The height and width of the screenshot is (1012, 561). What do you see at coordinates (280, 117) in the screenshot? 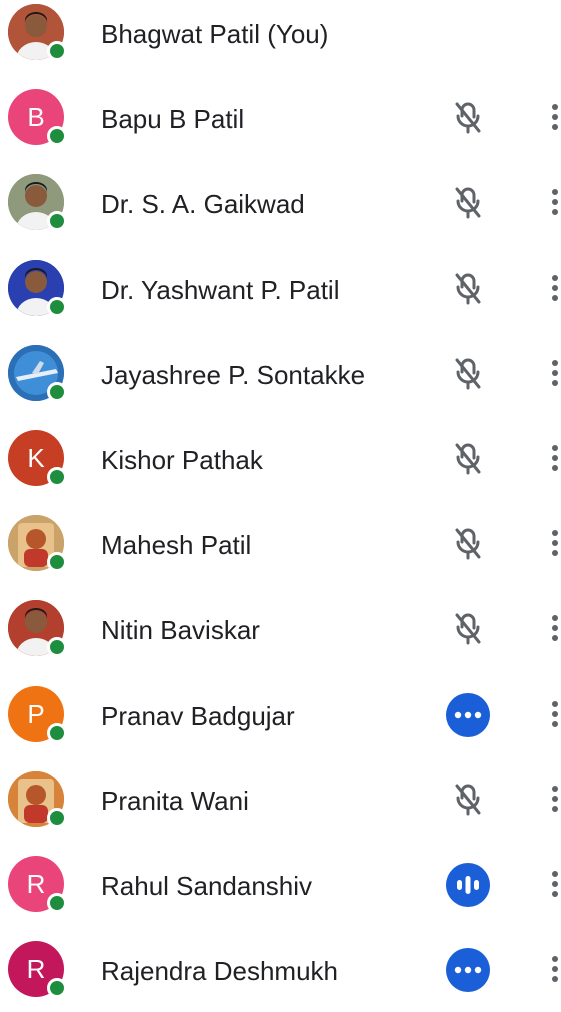
I see `participant-row: B Bapu B Patil` at bounding box center [280, 117].